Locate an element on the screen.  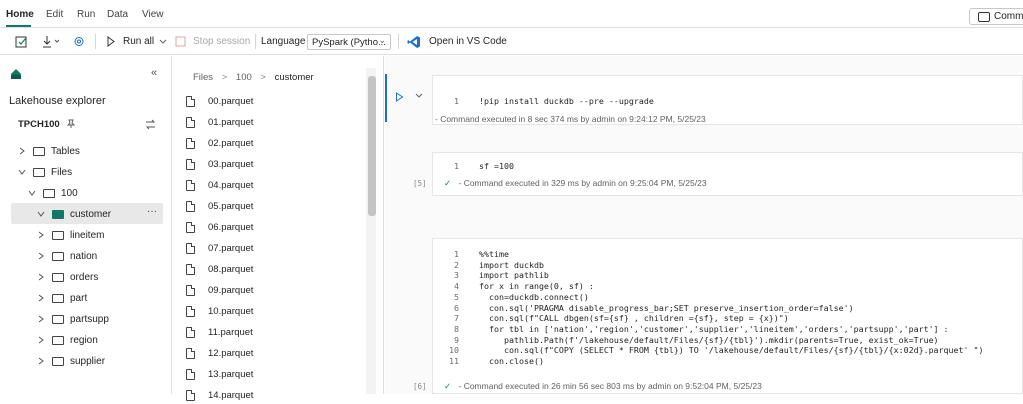
pin-icon is located at coordinates (71, 124).